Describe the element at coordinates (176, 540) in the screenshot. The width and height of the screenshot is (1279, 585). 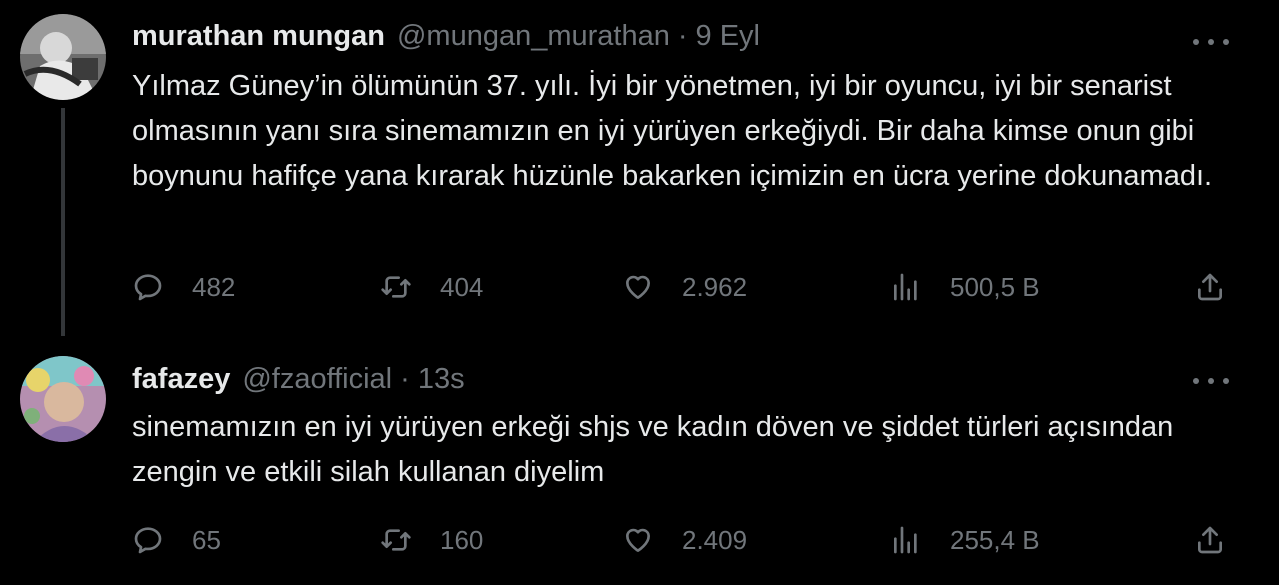
I see `reply-button: 65` at that location.